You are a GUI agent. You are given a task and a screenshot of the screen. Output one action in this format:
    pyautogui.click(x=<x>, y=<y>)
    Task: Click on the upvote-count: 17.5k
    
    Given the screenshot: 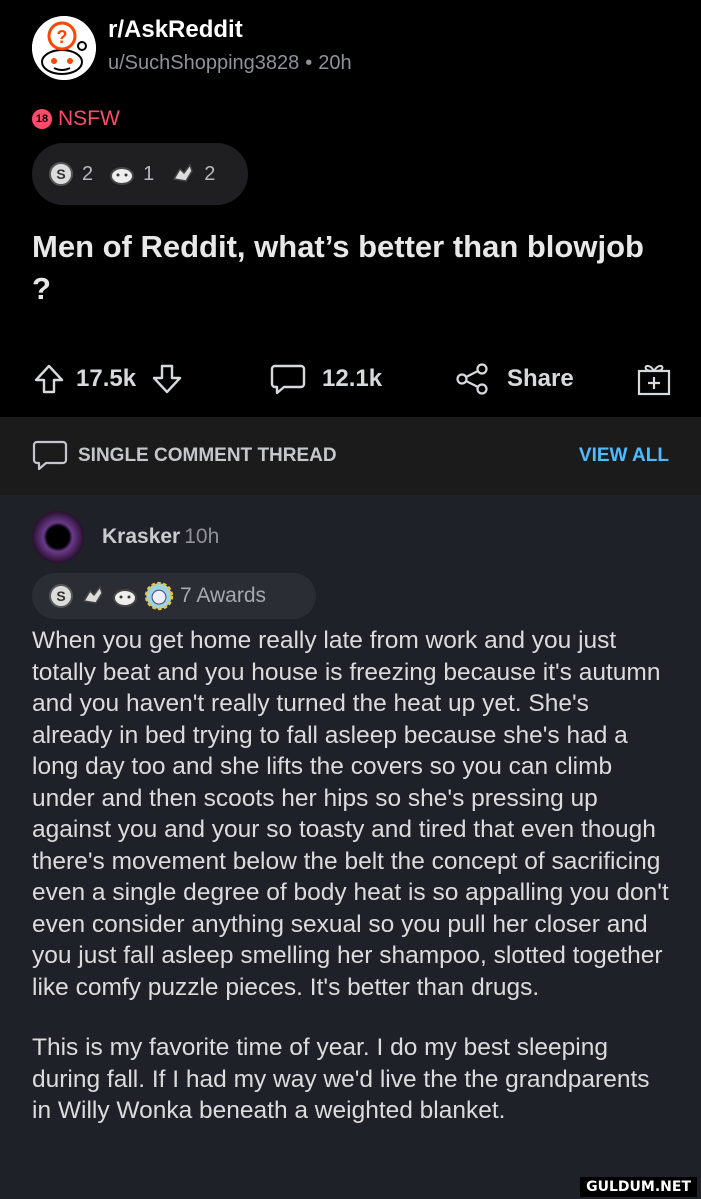 What is the action you would take?
    pyautogui.click(x=106, y=378)
    